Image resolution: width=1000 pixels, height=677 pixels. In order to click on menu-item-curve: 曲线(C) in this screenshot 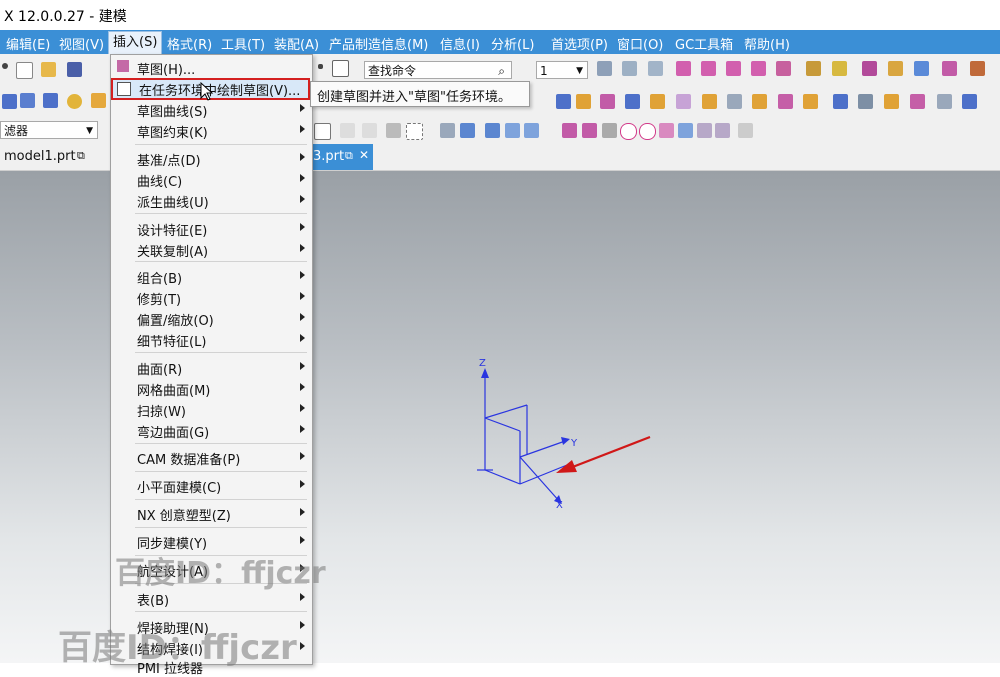, I will do `click(210, 179)`.